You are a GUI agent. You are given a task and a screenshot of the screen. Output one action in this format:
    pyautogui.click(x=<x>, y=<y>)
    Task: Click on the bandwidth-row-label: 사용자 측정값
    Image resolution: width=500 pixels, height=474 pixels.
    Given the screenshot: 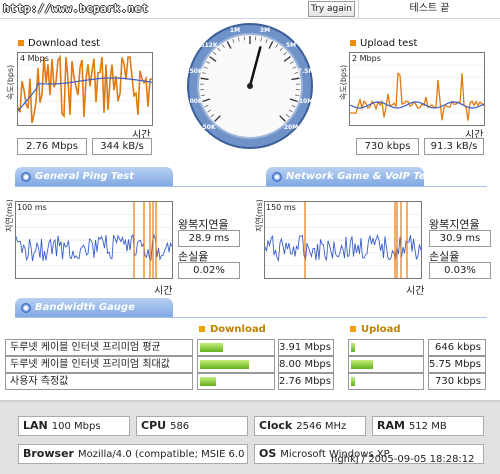 What is the action you would take?
    pyautogui.click(x=99, y=381)
    